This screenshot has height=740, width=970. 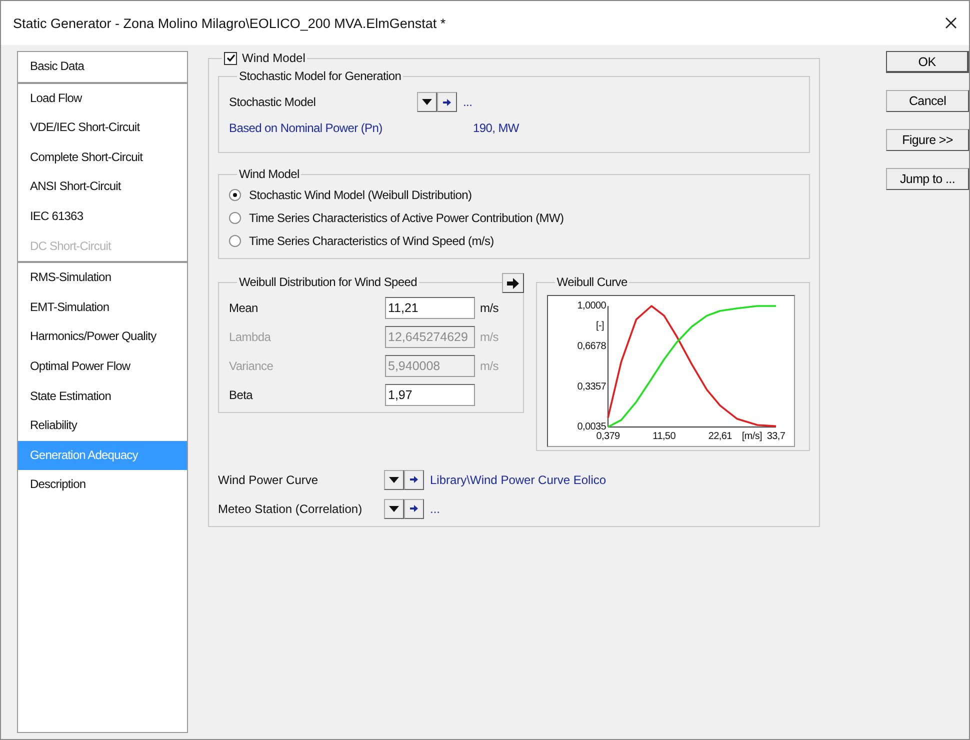 What do you see at coordinates (241, 395) in the screenshot?
I see `field-label: Beta` at bounding box center [241, 395].